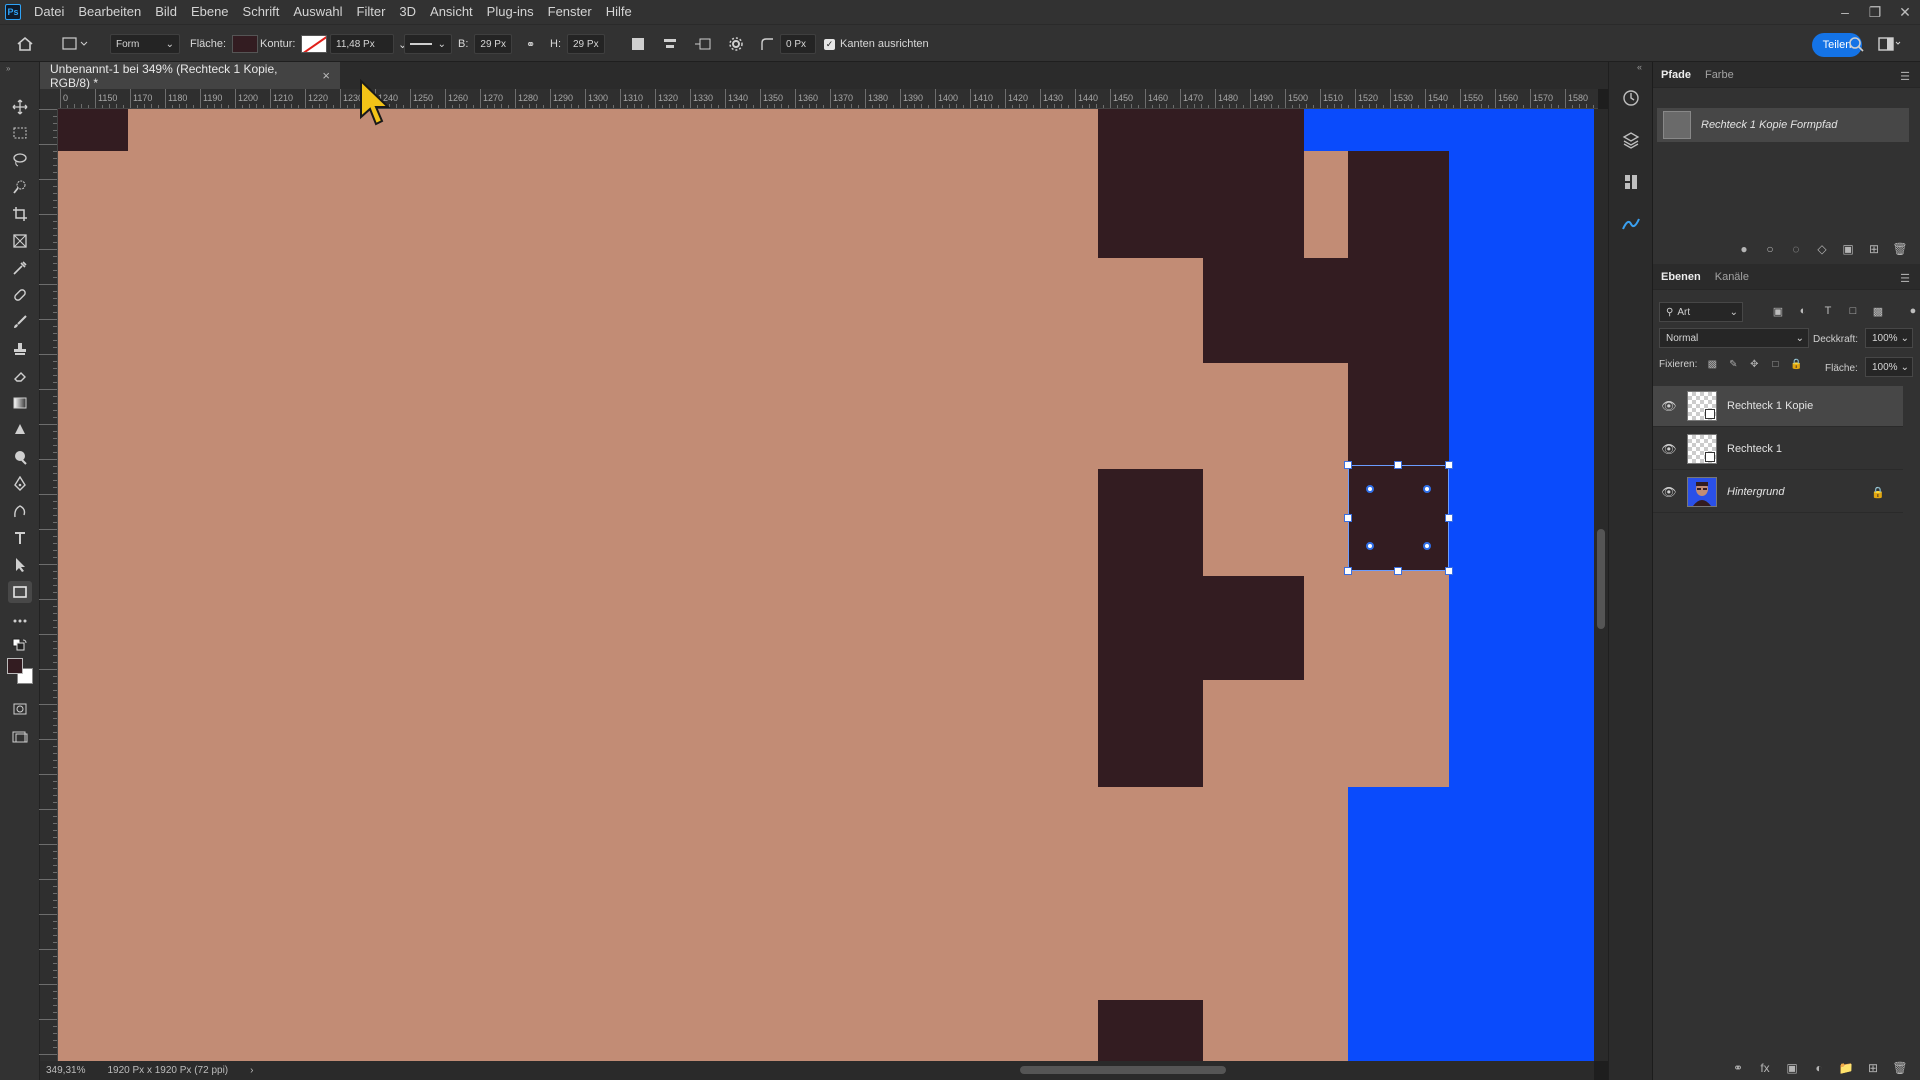 Image resolution: width=1920 pixels, height=1080 pixels. Describe the element at coordinates (1676, 78) in the screenshot. I see `tab-pfade: Pfade` at that location.